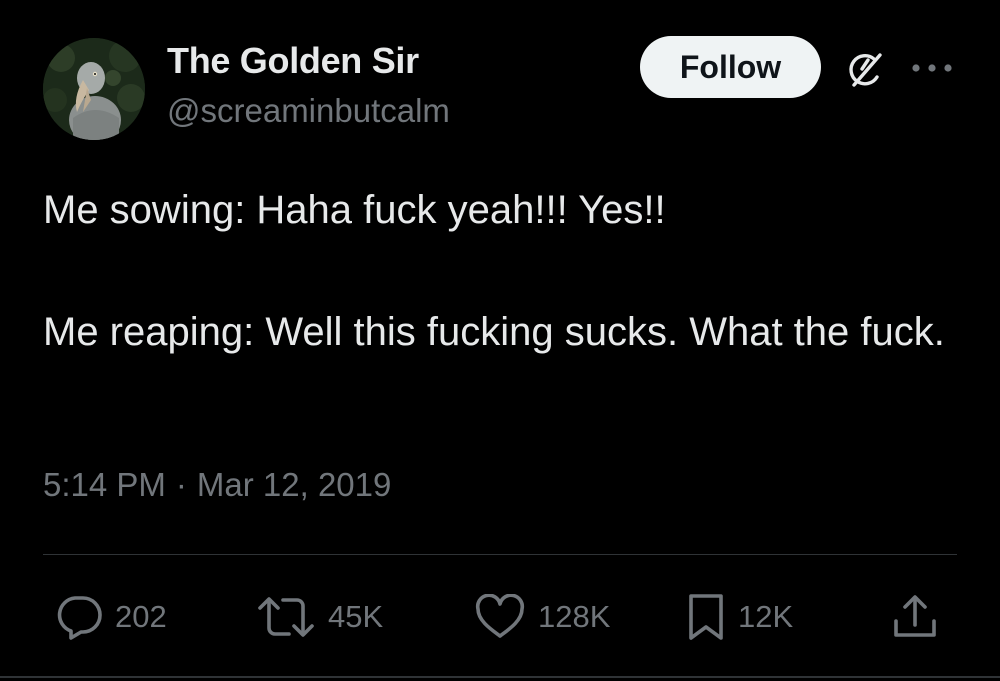 This screenshot has height=681, width=1000. Describe the element at coordinates (706, 617) in the screenshot. I see `bookmark-icon` at that location.